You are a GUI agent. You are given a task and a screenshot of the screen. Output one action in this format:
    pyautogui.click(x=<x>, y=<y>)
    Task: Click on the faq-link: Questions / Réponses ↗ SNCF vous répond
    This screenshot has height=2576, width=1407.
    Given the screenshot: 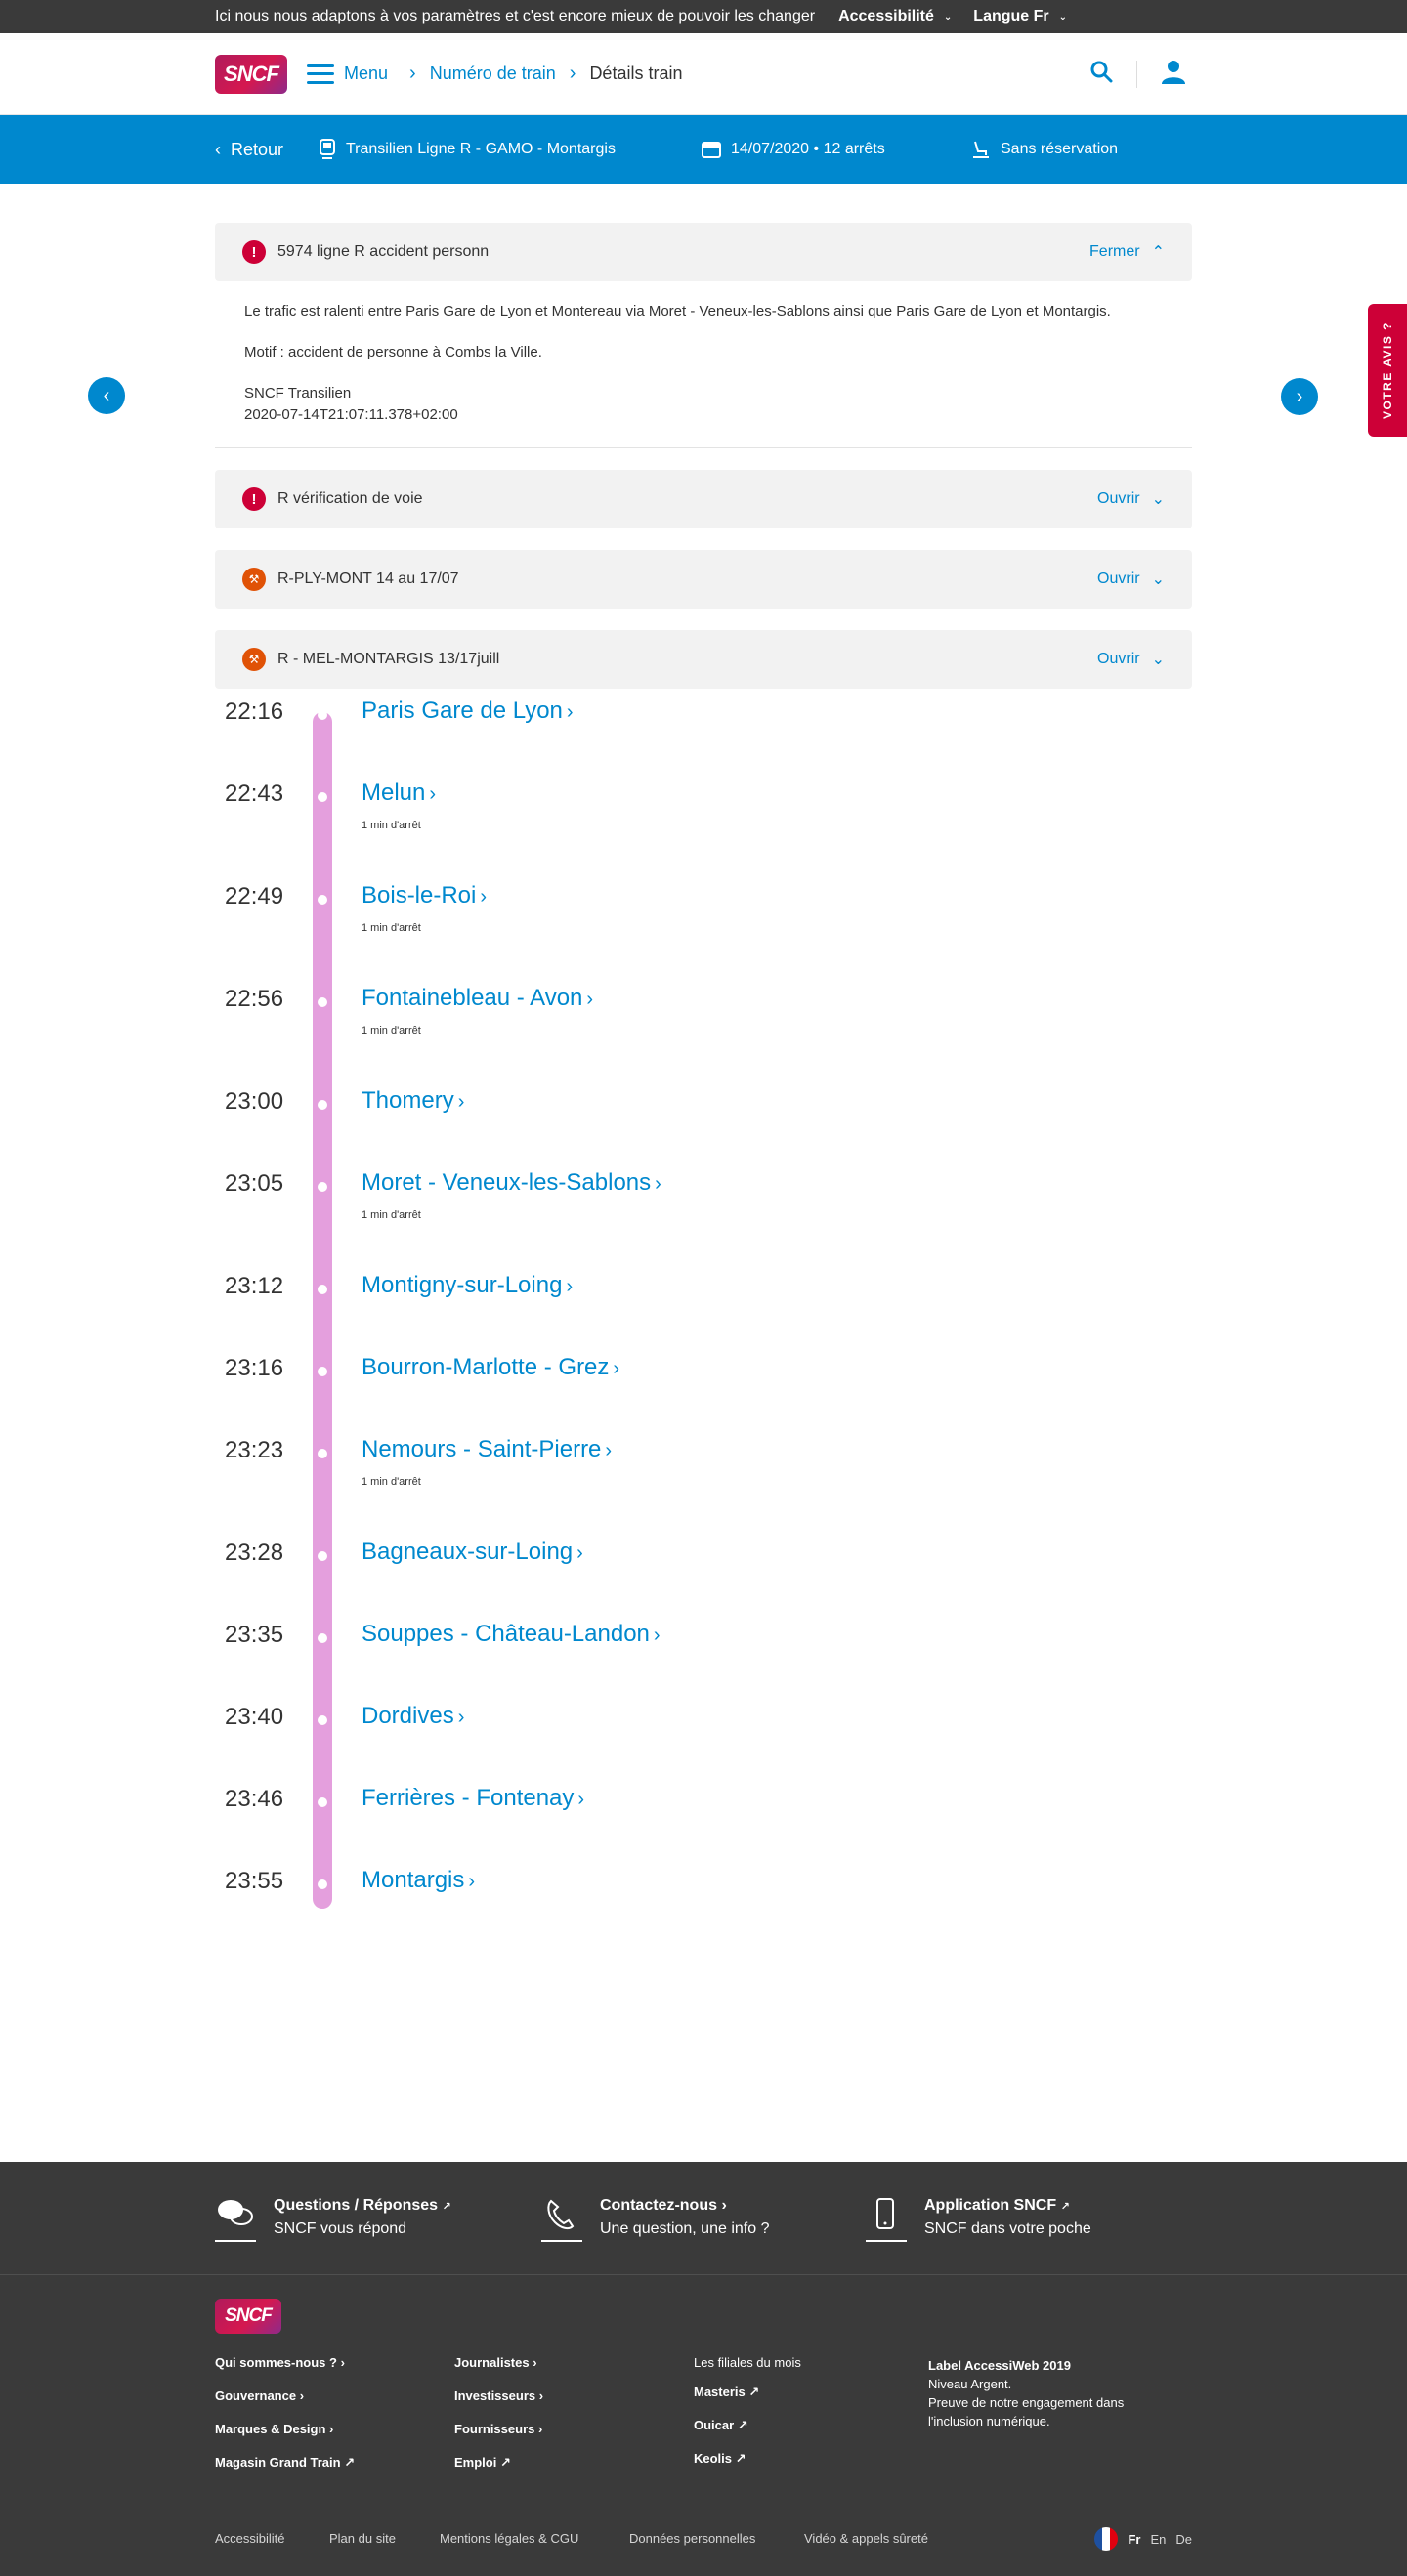 What is the action you would take?
    pyautogui.click(x=333, y=2219)
    